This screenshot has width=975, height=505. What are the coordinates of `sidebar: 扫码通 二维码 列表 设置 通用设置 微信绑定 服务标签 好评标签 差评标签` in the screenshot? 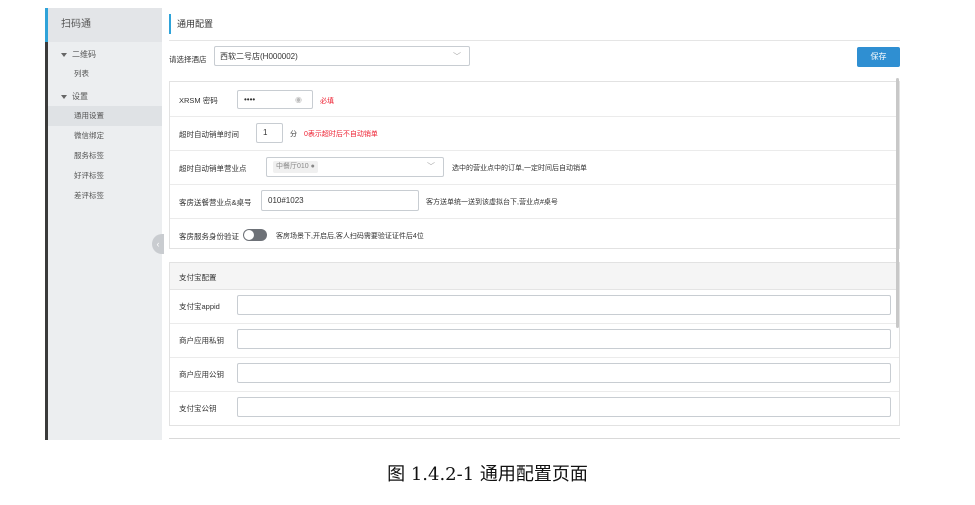 It's located at (103, 224).